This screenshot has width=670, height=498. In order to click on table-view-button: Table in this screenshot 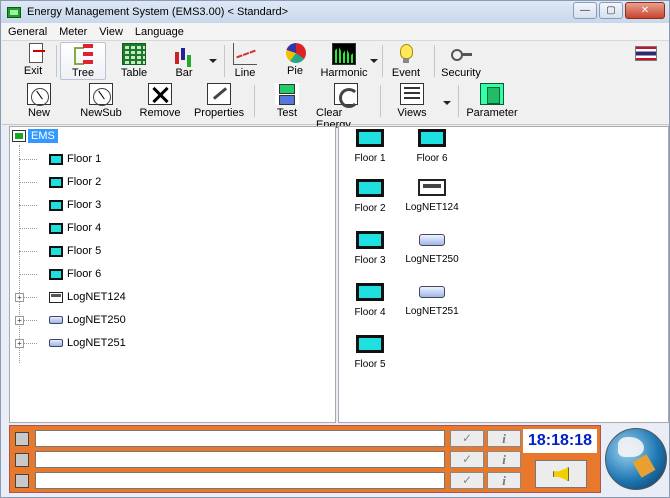, I will do `click(134, 61)`.